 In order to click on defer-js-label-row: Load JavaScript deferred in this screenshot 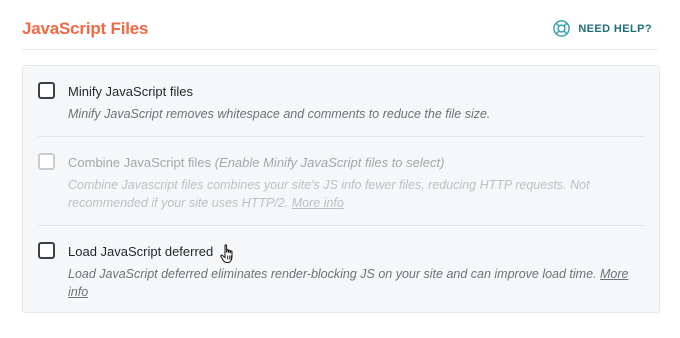, I will do `click(140, 251)`.